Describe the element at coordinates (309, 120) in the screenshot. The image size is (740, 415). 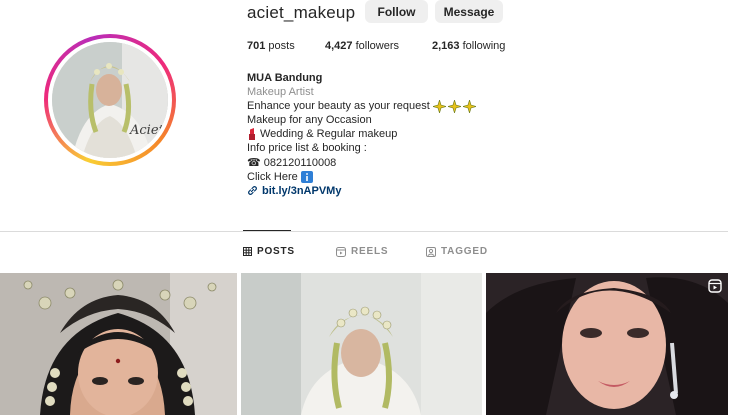
I see `bio-text: Makeup for any Occasion` at that location.